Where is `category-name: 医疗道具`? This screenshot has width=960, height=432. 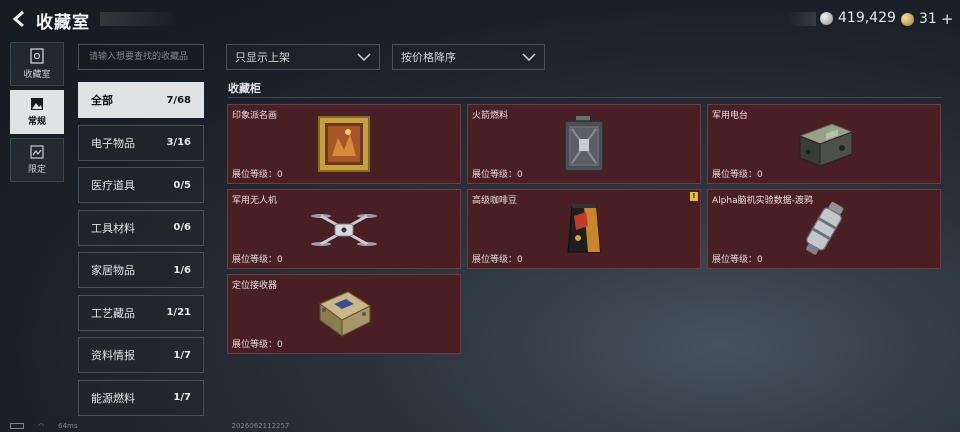
category-name: 医疗道具 is located at coordinates (113, 185).